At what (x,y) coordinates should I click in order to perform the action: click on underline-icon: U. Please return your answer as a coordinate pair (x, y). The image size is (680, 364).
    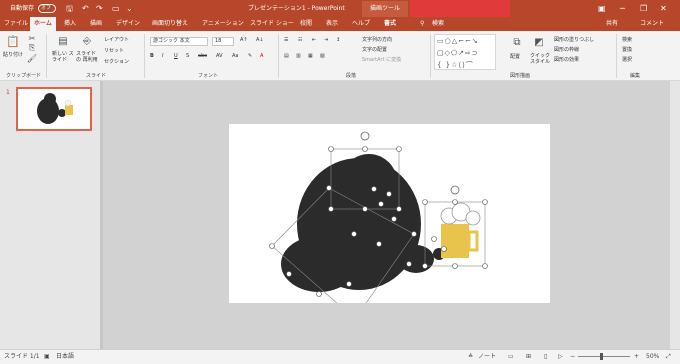
    Looking at the image, I should click on (176, 56).